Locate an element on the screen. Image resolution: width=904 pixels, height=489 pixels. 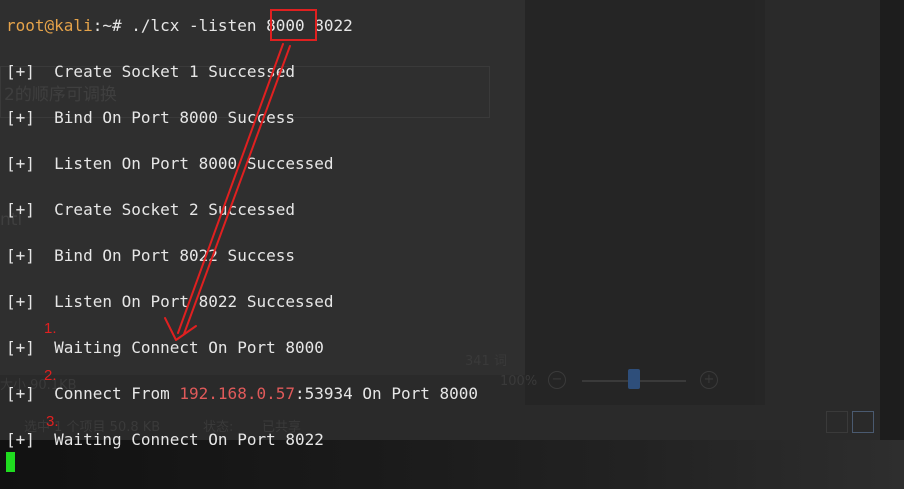
annotation-arrow-icon is located at coordinates (227, 192).